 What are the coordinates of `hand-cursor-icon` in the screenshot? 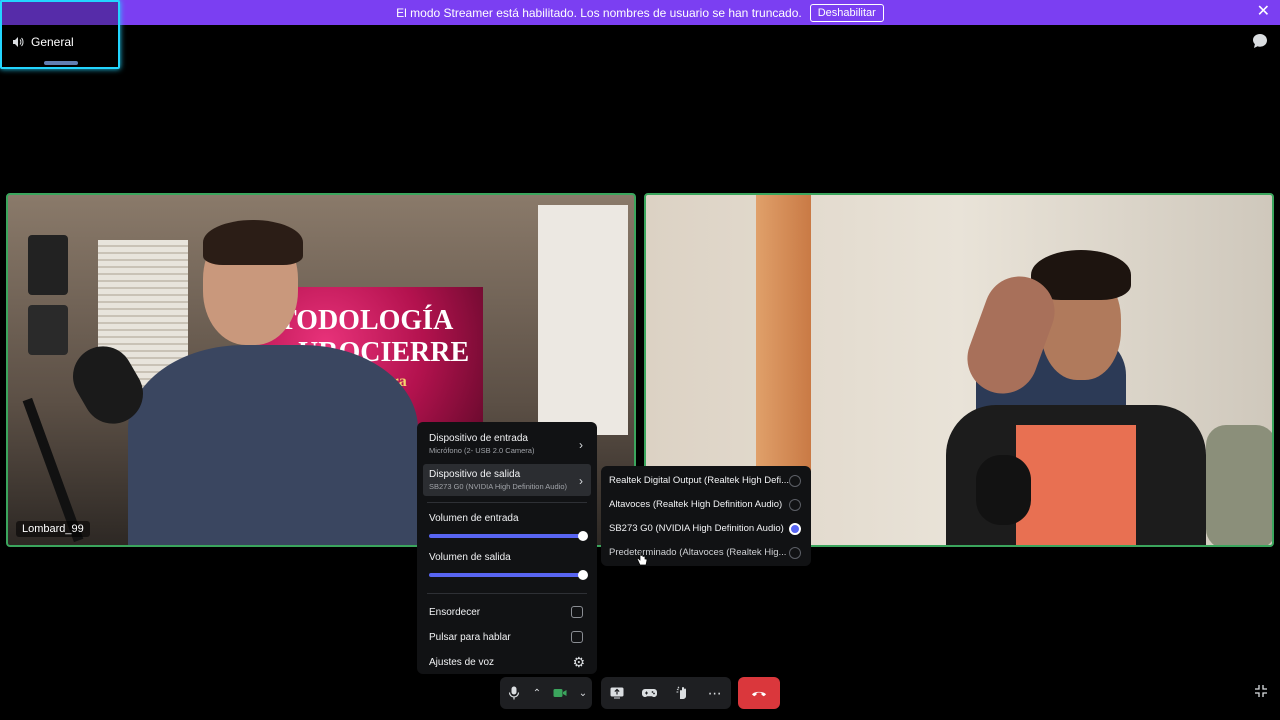 It's located at (642, 558).